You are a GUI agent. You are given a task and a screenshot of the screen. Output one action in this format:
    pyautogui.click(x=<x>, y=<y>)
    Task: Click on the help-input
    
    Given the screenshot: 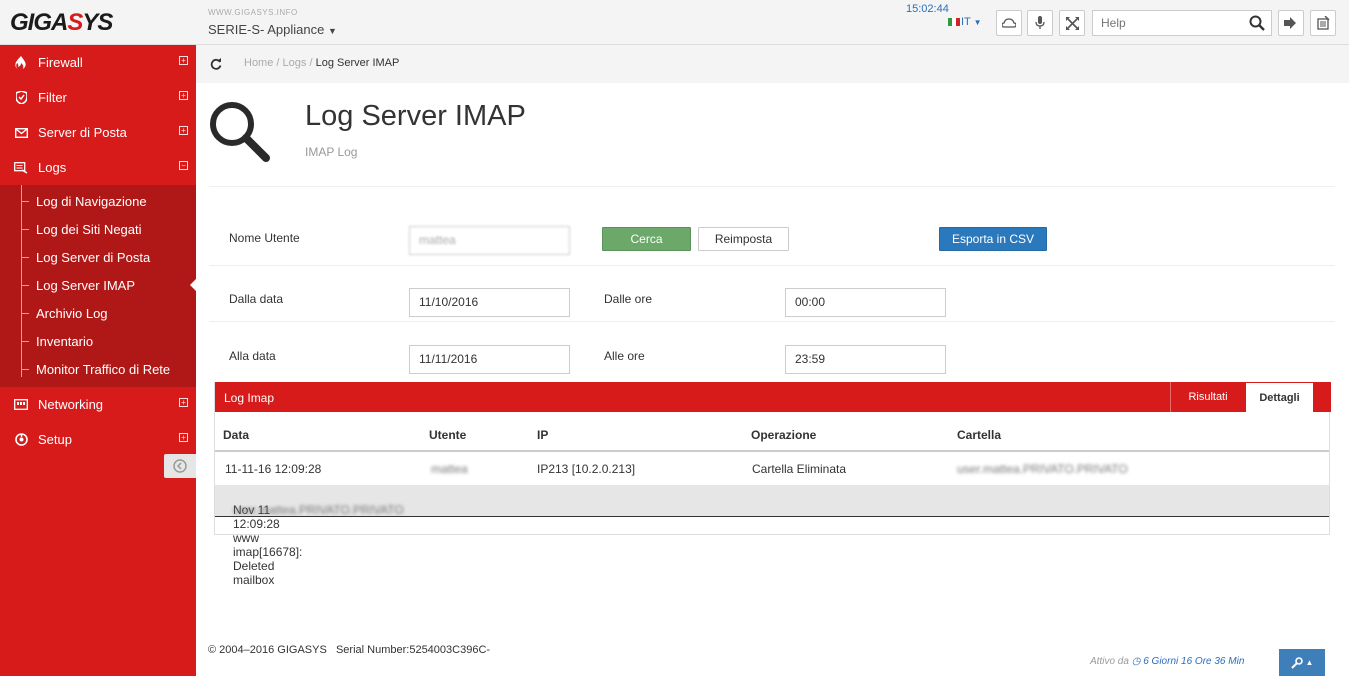 What is the action you would take?
    pyautogui.click(x=1168, y=23)
    